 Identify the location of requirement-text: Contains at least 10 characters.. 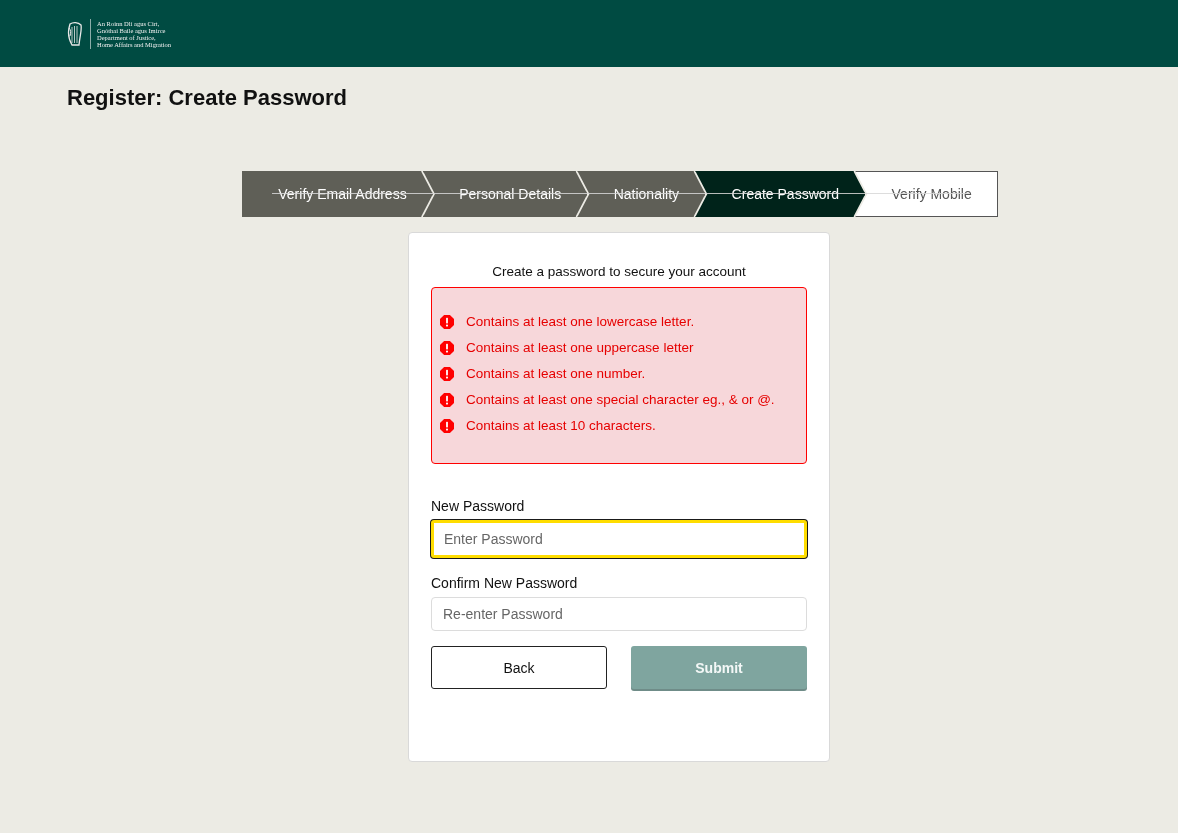
(561, 426).